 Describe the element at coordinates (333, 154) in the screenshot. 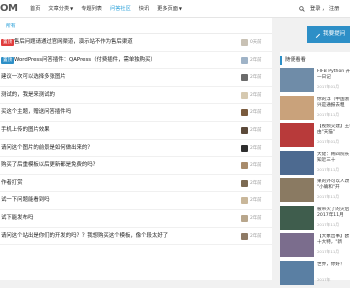

I see `post-title-line: 大佬：韩四院长` at that location.